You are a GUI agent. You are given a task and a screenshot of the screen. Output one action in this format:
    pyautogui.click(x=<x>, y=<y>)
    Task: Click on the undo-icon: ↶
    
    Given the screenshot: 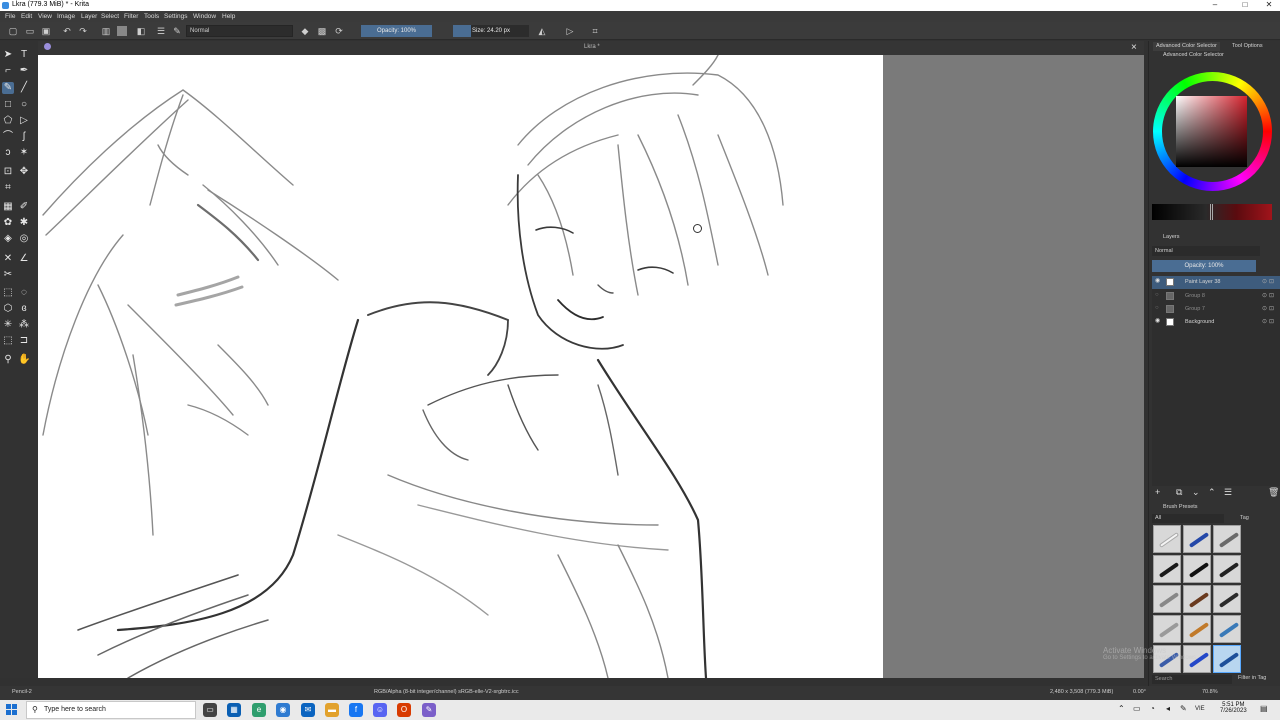 What is the action you would take?
    pyautogui.click(x=67, y=31)
    